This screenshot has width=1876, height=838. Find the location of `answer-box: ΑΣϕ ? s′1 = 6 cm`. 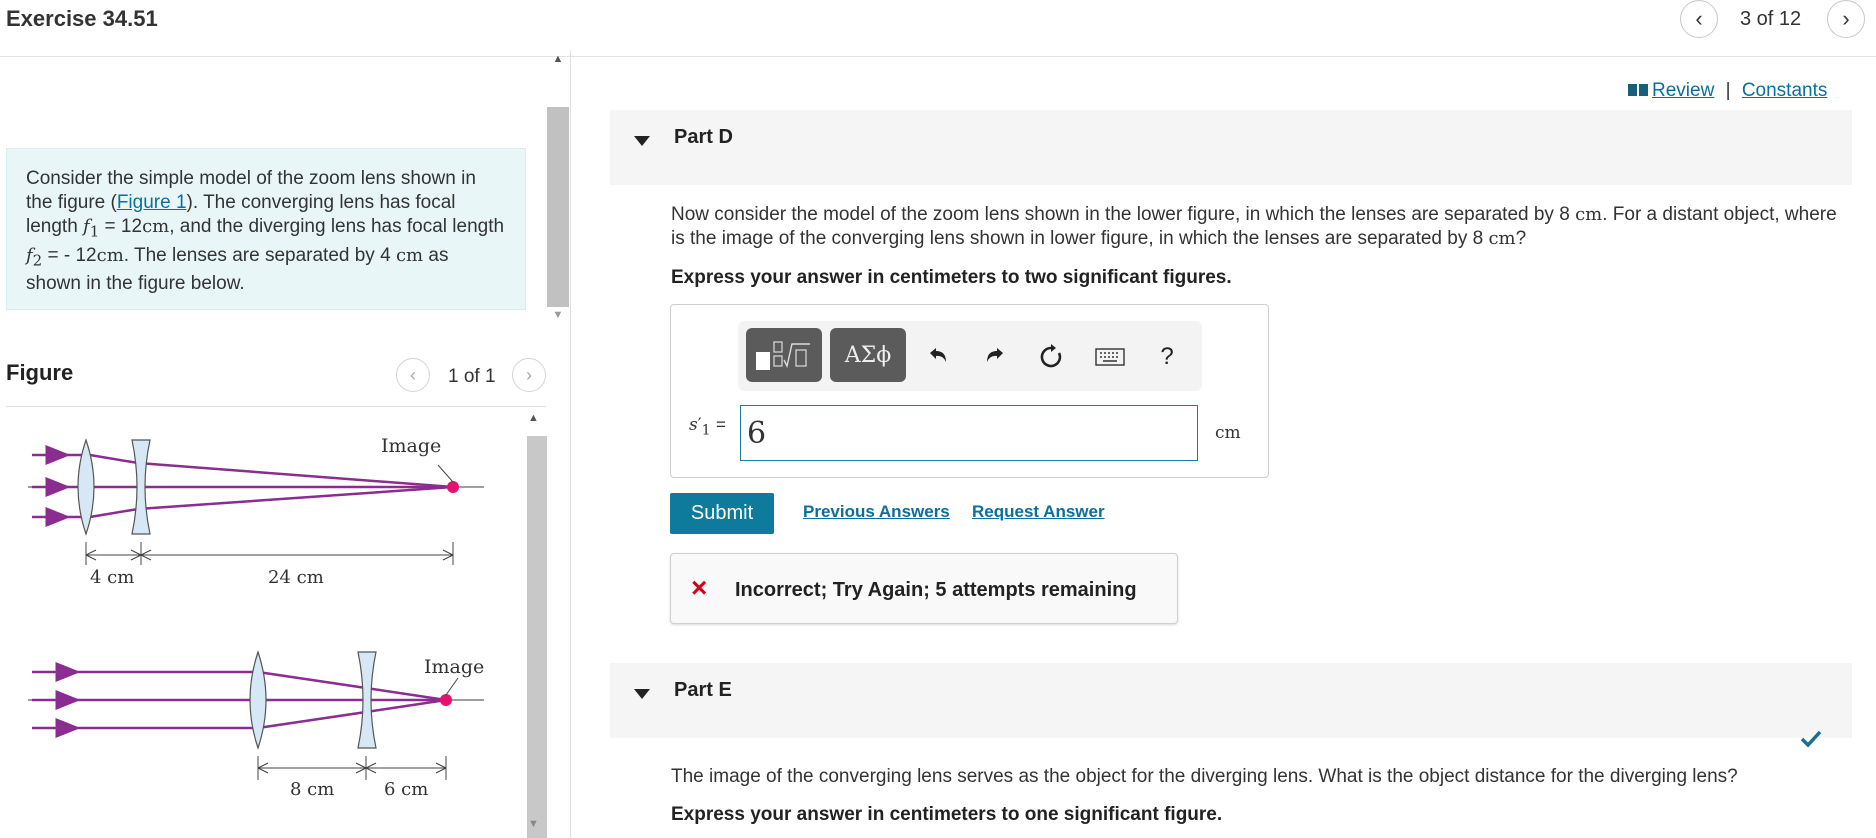

answer-box: ΑΣϕ ? s′1 = 6 cm is located at coordinates (969, 391).